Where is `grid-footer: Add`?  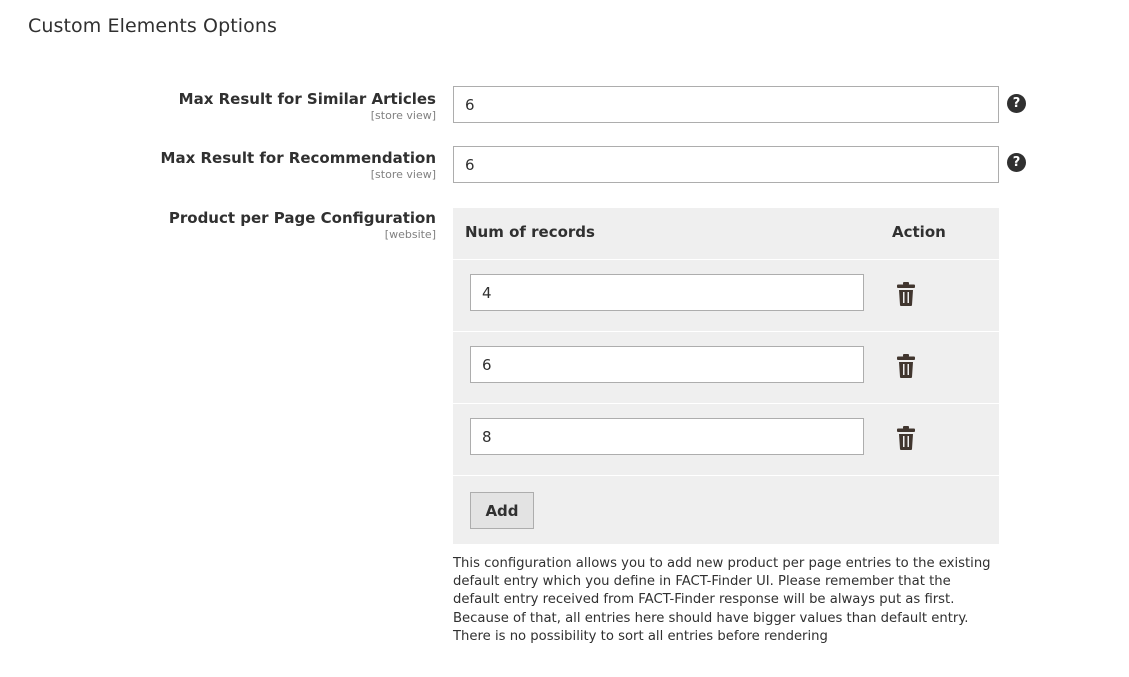 grid-footer: Add is located at coordinates (726, 510).